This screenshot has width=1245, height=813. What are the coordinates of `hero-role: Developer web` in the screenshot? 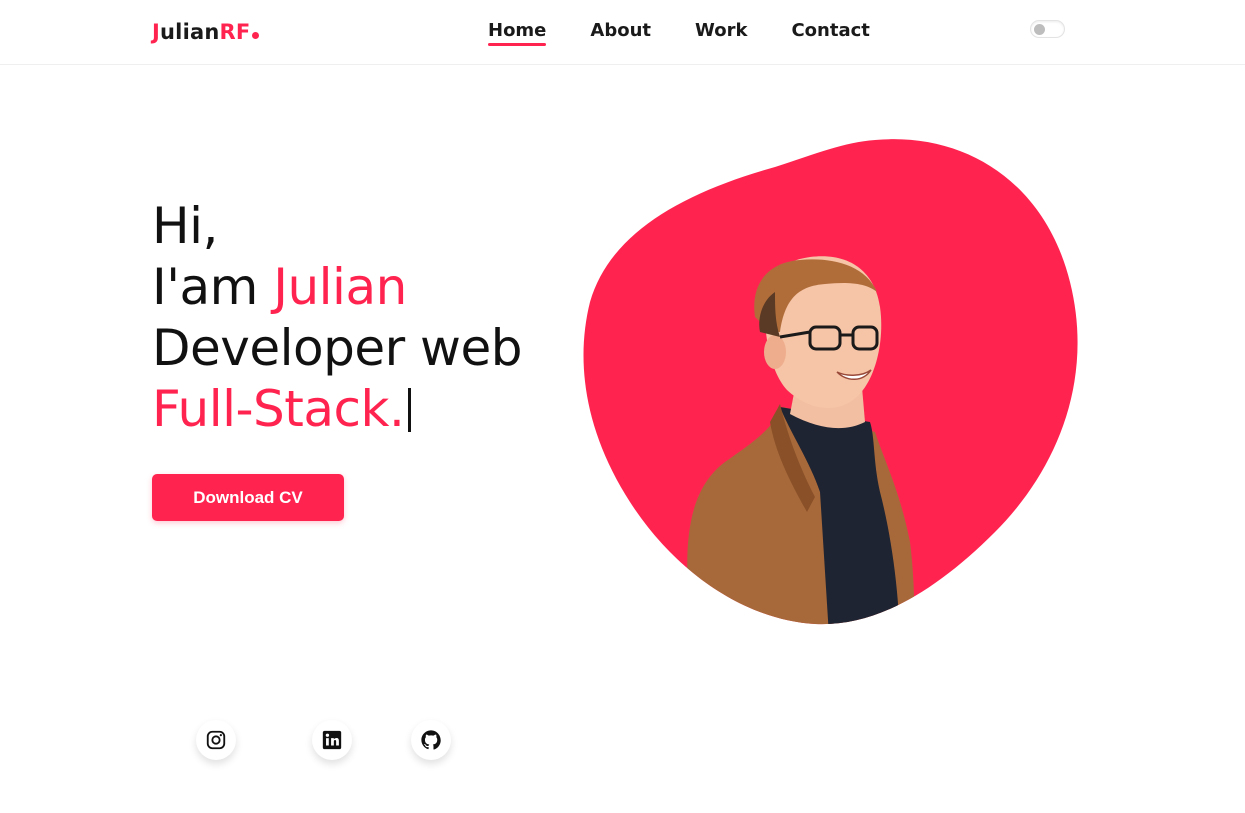 It's located at (337, 348).